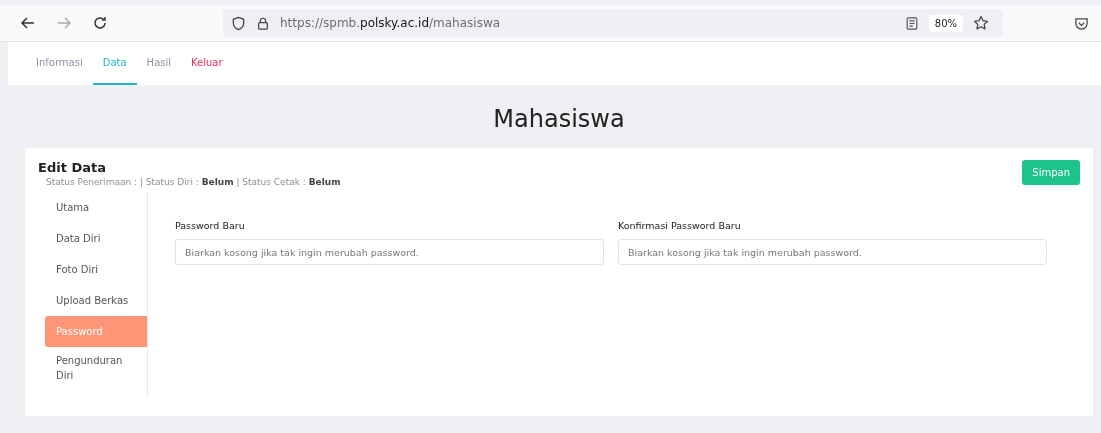 This screenshot has height=433, width=1101. I want to click on reader-view-icon, so click(911, 23).